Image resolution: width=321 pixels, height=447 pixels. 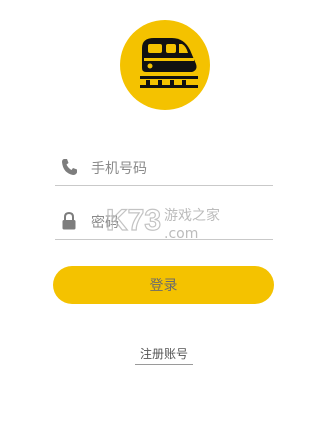 I want to click on phone-field, so click(x=164, y=169).